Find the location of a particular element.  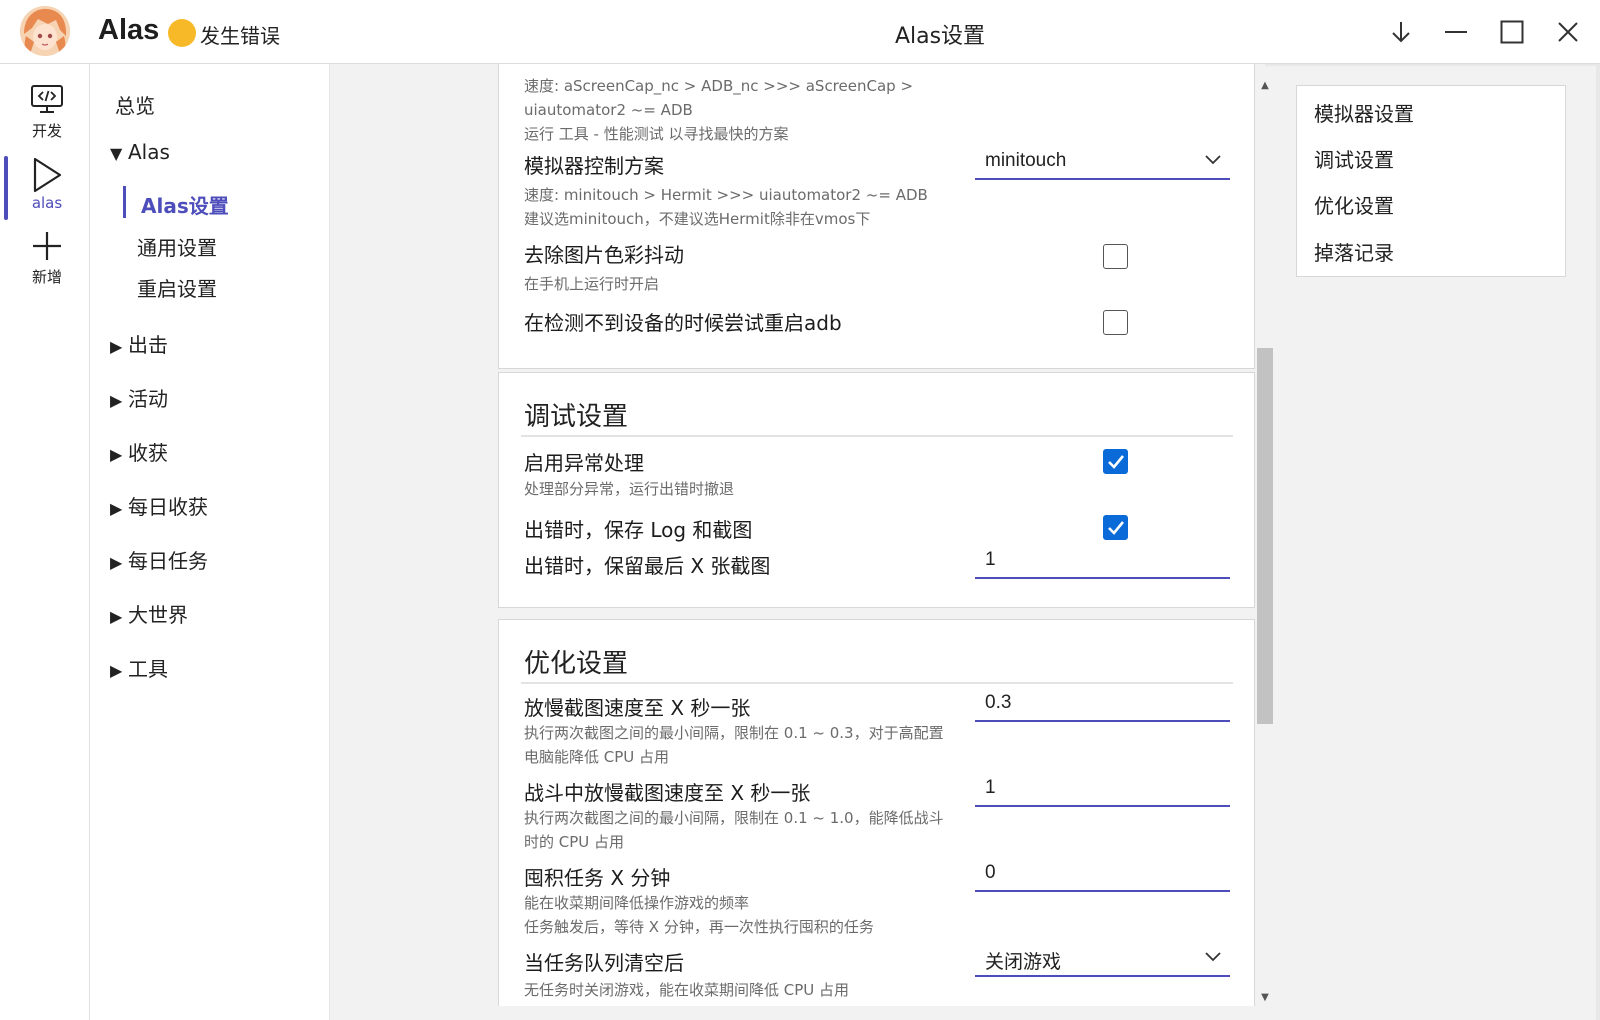

control-method-help: 建议选minitouch，不建议选Hermit除非在vmos下 is located at coordinates (697, 219).